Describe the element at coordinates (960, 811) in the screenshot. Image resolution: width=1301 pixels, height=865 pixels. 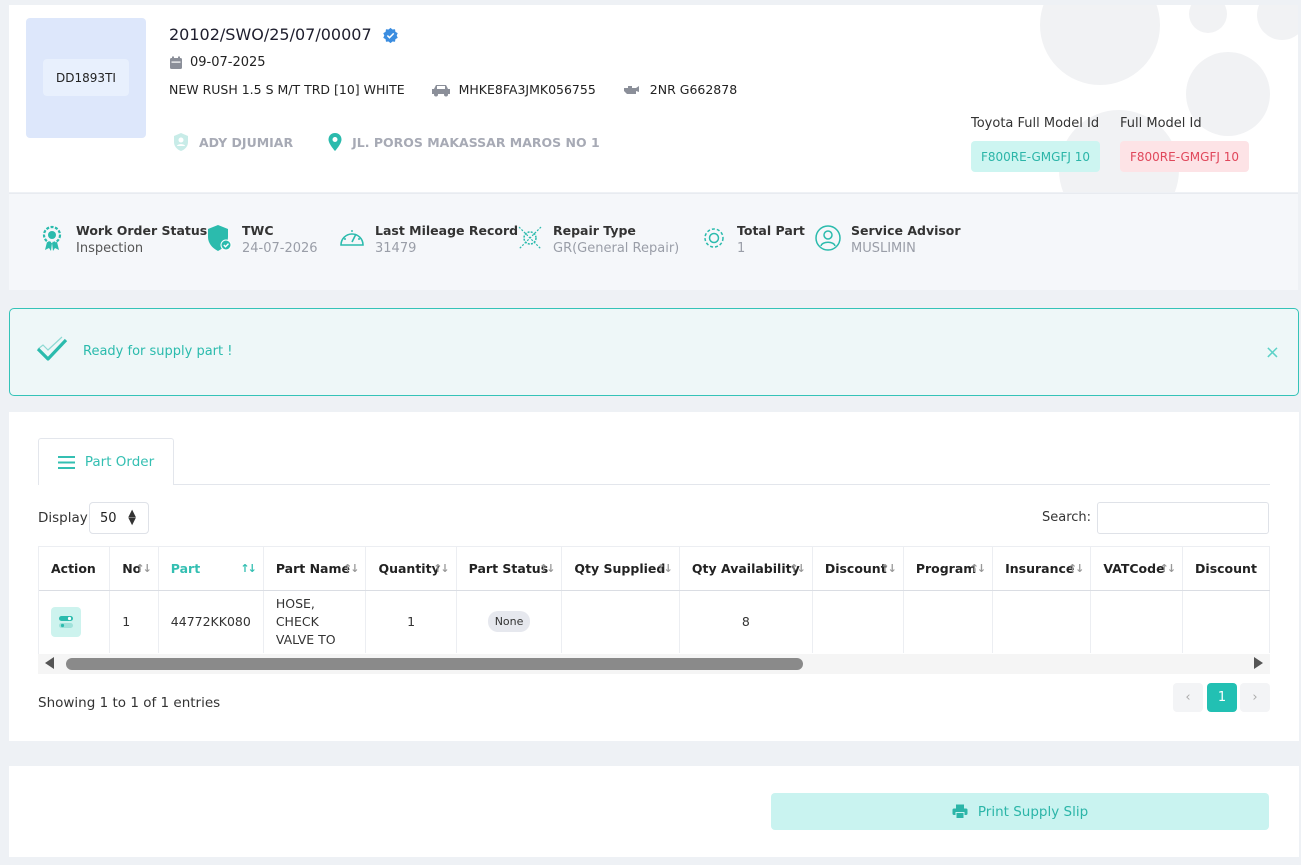
I see `printer-icon` at that location.